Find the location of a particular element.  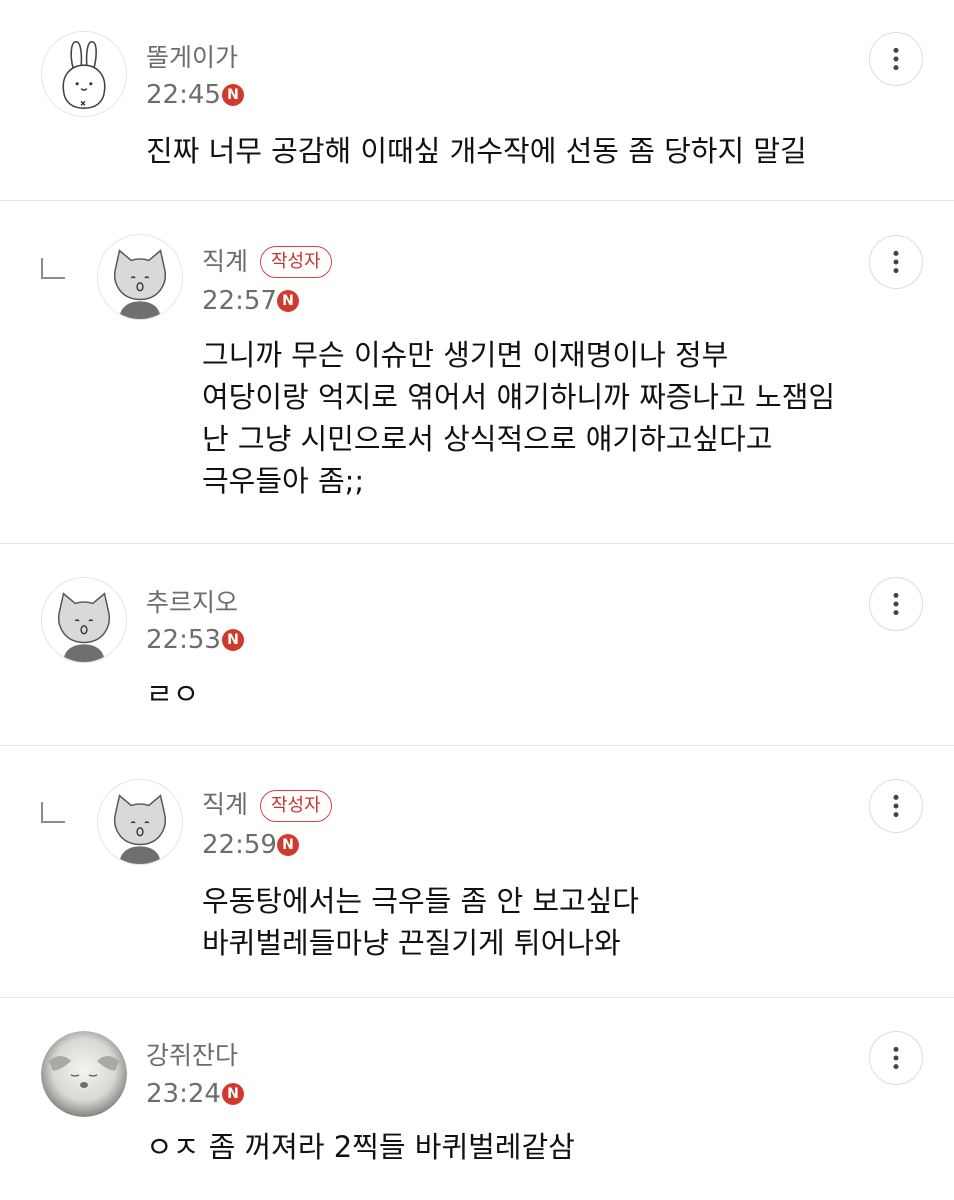

comment-author-name: 강쥐잔다 is located at coordinates (192, 1056).